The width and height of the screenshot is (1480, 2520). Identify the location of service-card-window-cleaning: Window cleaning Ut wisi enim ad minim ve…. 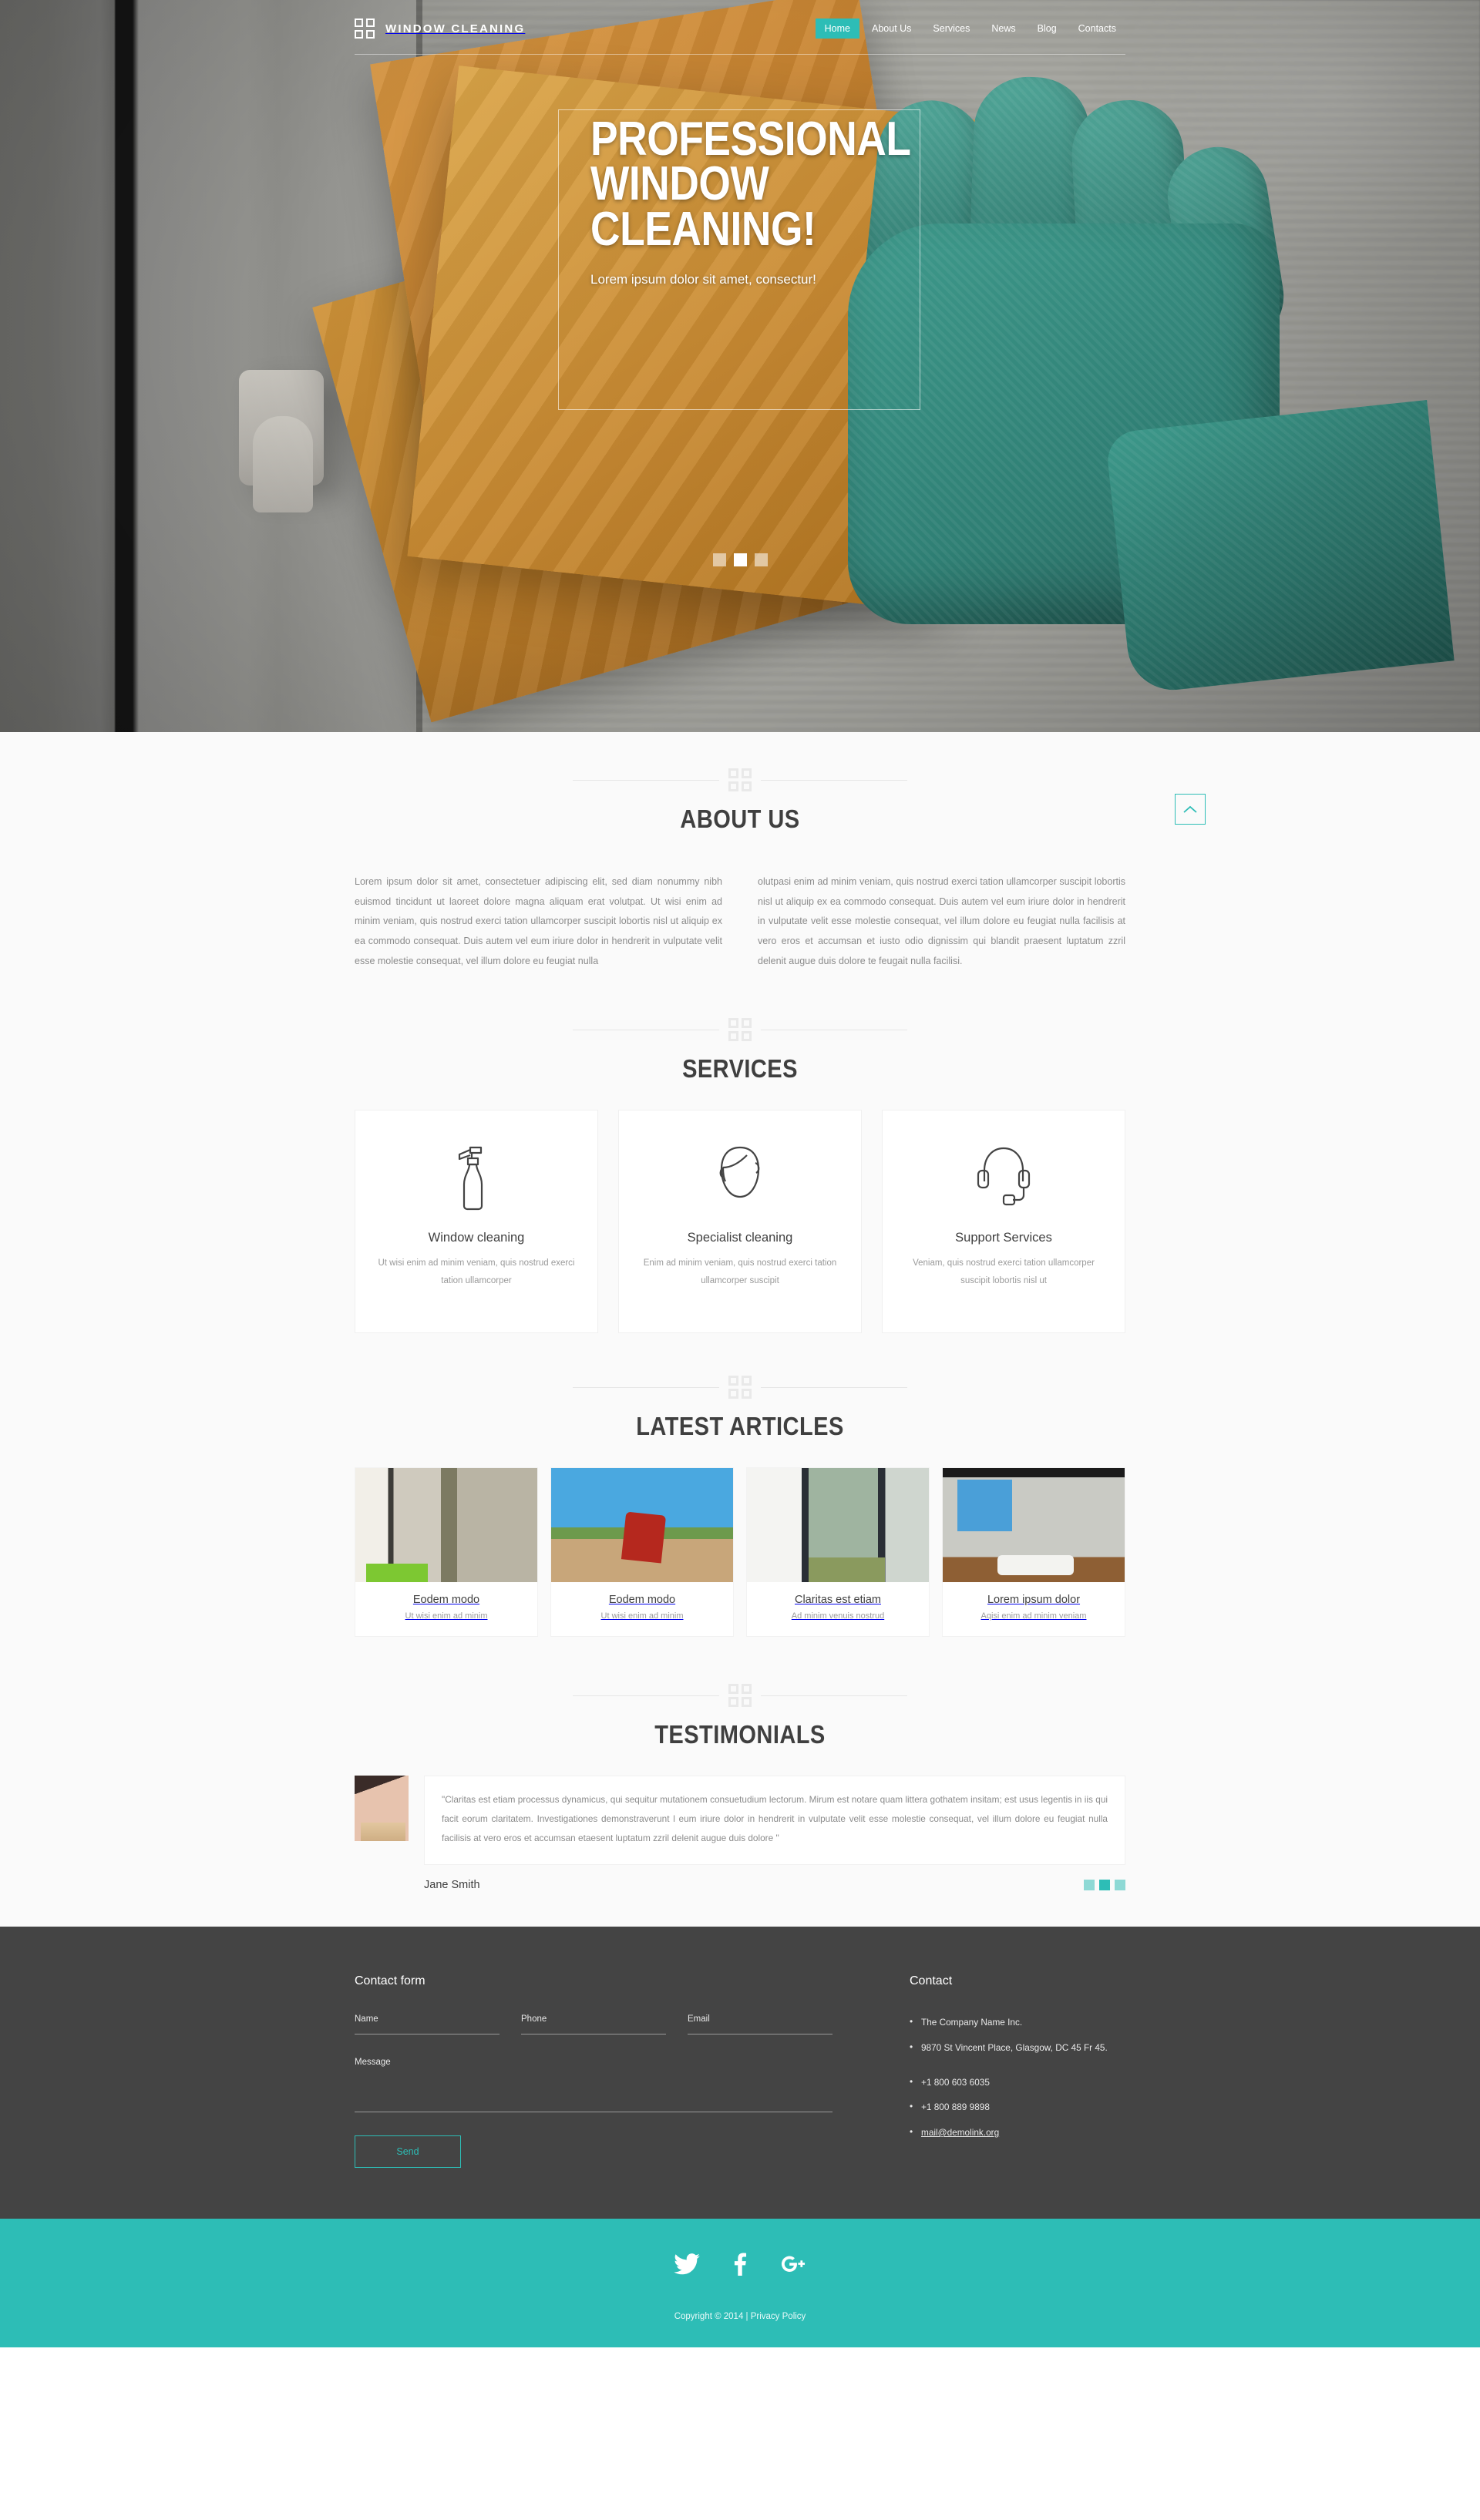
(477, 1222).